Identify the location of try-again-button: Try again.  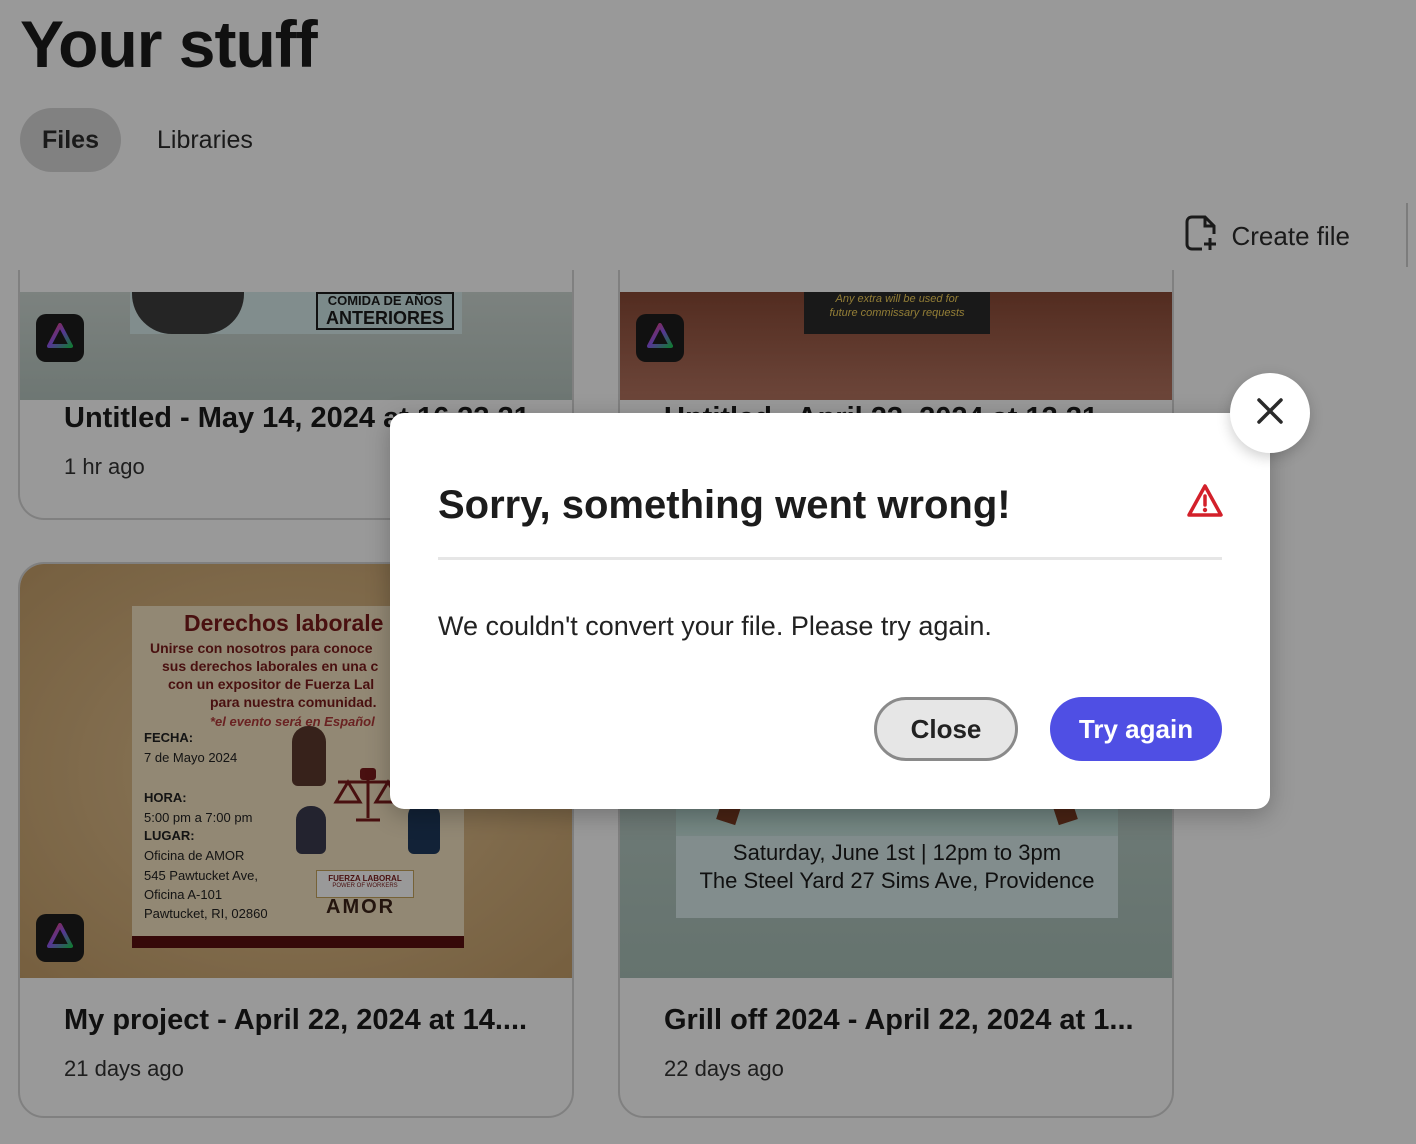
(1136, 729).